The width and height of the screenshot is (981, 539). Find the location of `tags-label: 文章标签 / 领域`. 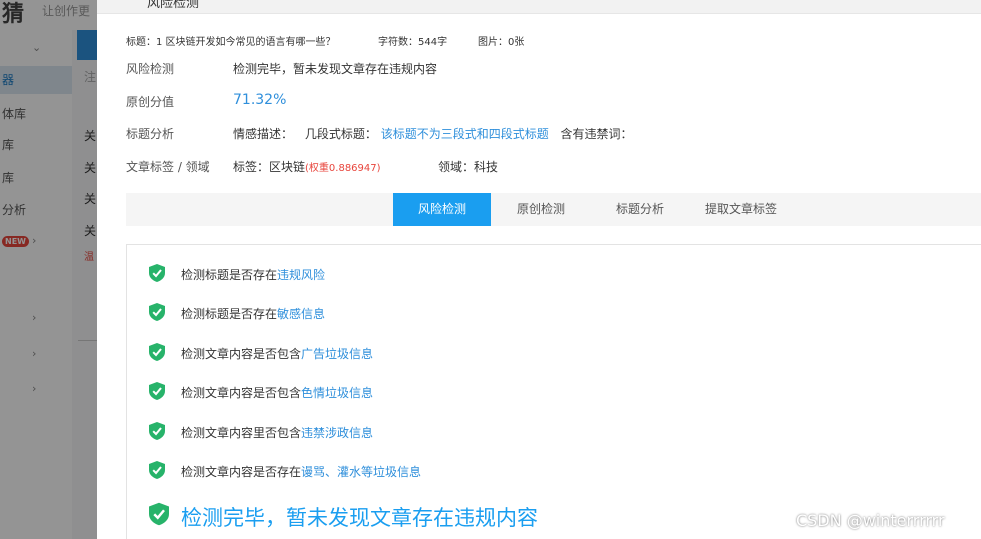

tags-label: 文章标签 / 领域 is located at coordinates (168, 167).